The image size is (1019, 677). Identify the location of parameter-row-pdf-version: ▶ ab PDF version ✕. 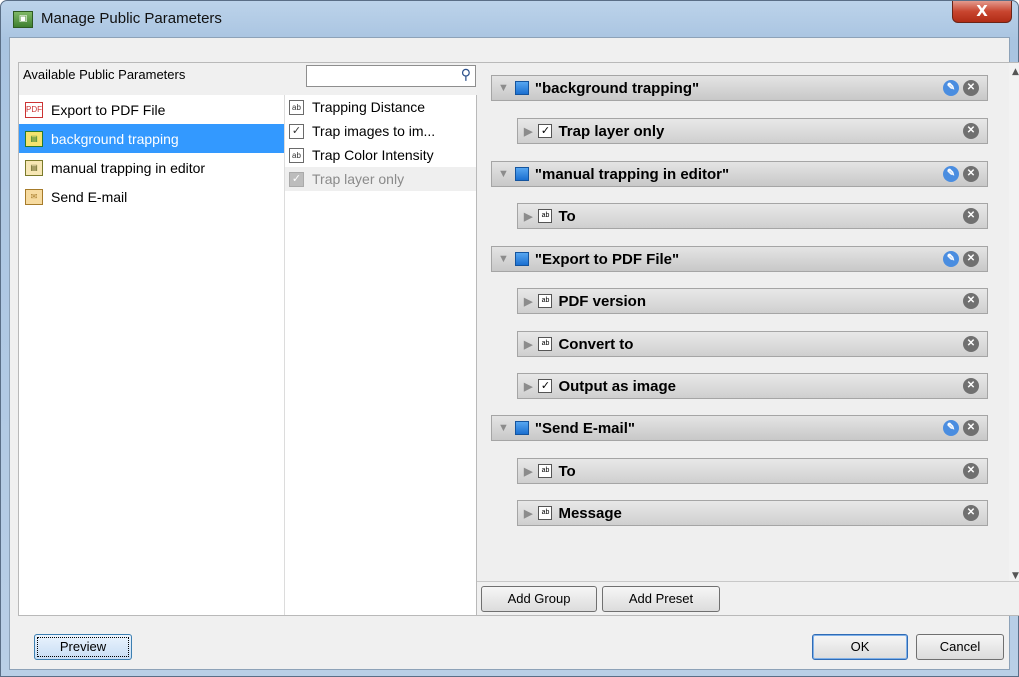
(752, 301).